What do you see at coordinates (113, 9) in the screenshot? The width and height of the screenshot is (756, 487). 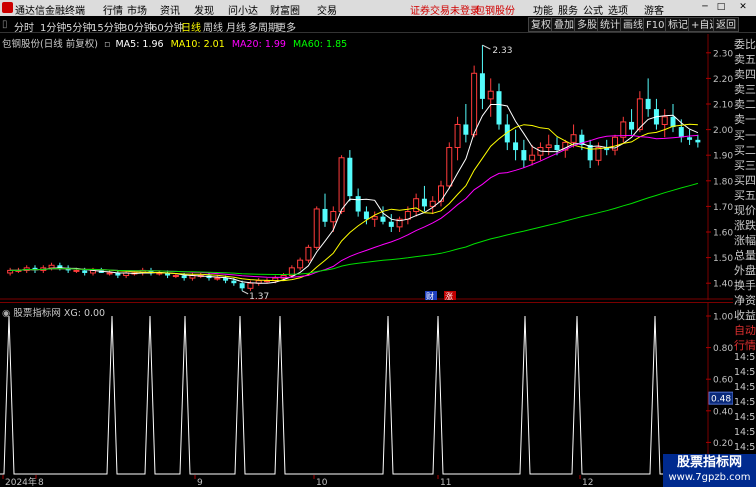 I see `menu-market: 行情` at bounding box center [113, 9].